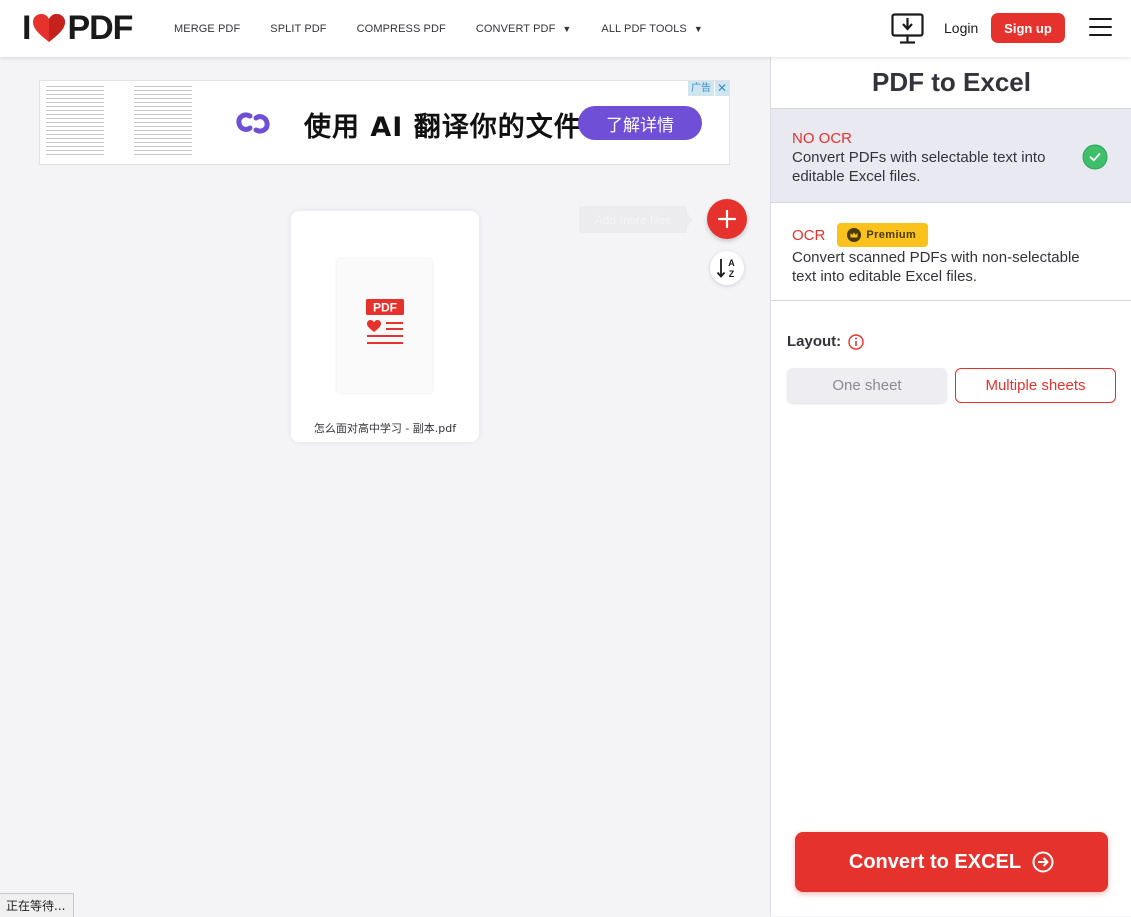 This screenshot has width=1131, height=917. What do you see at coordinates (385, 321) in the screenshot?
I see `pdf-file-icon: PDF` at bounding box center [385, 321].